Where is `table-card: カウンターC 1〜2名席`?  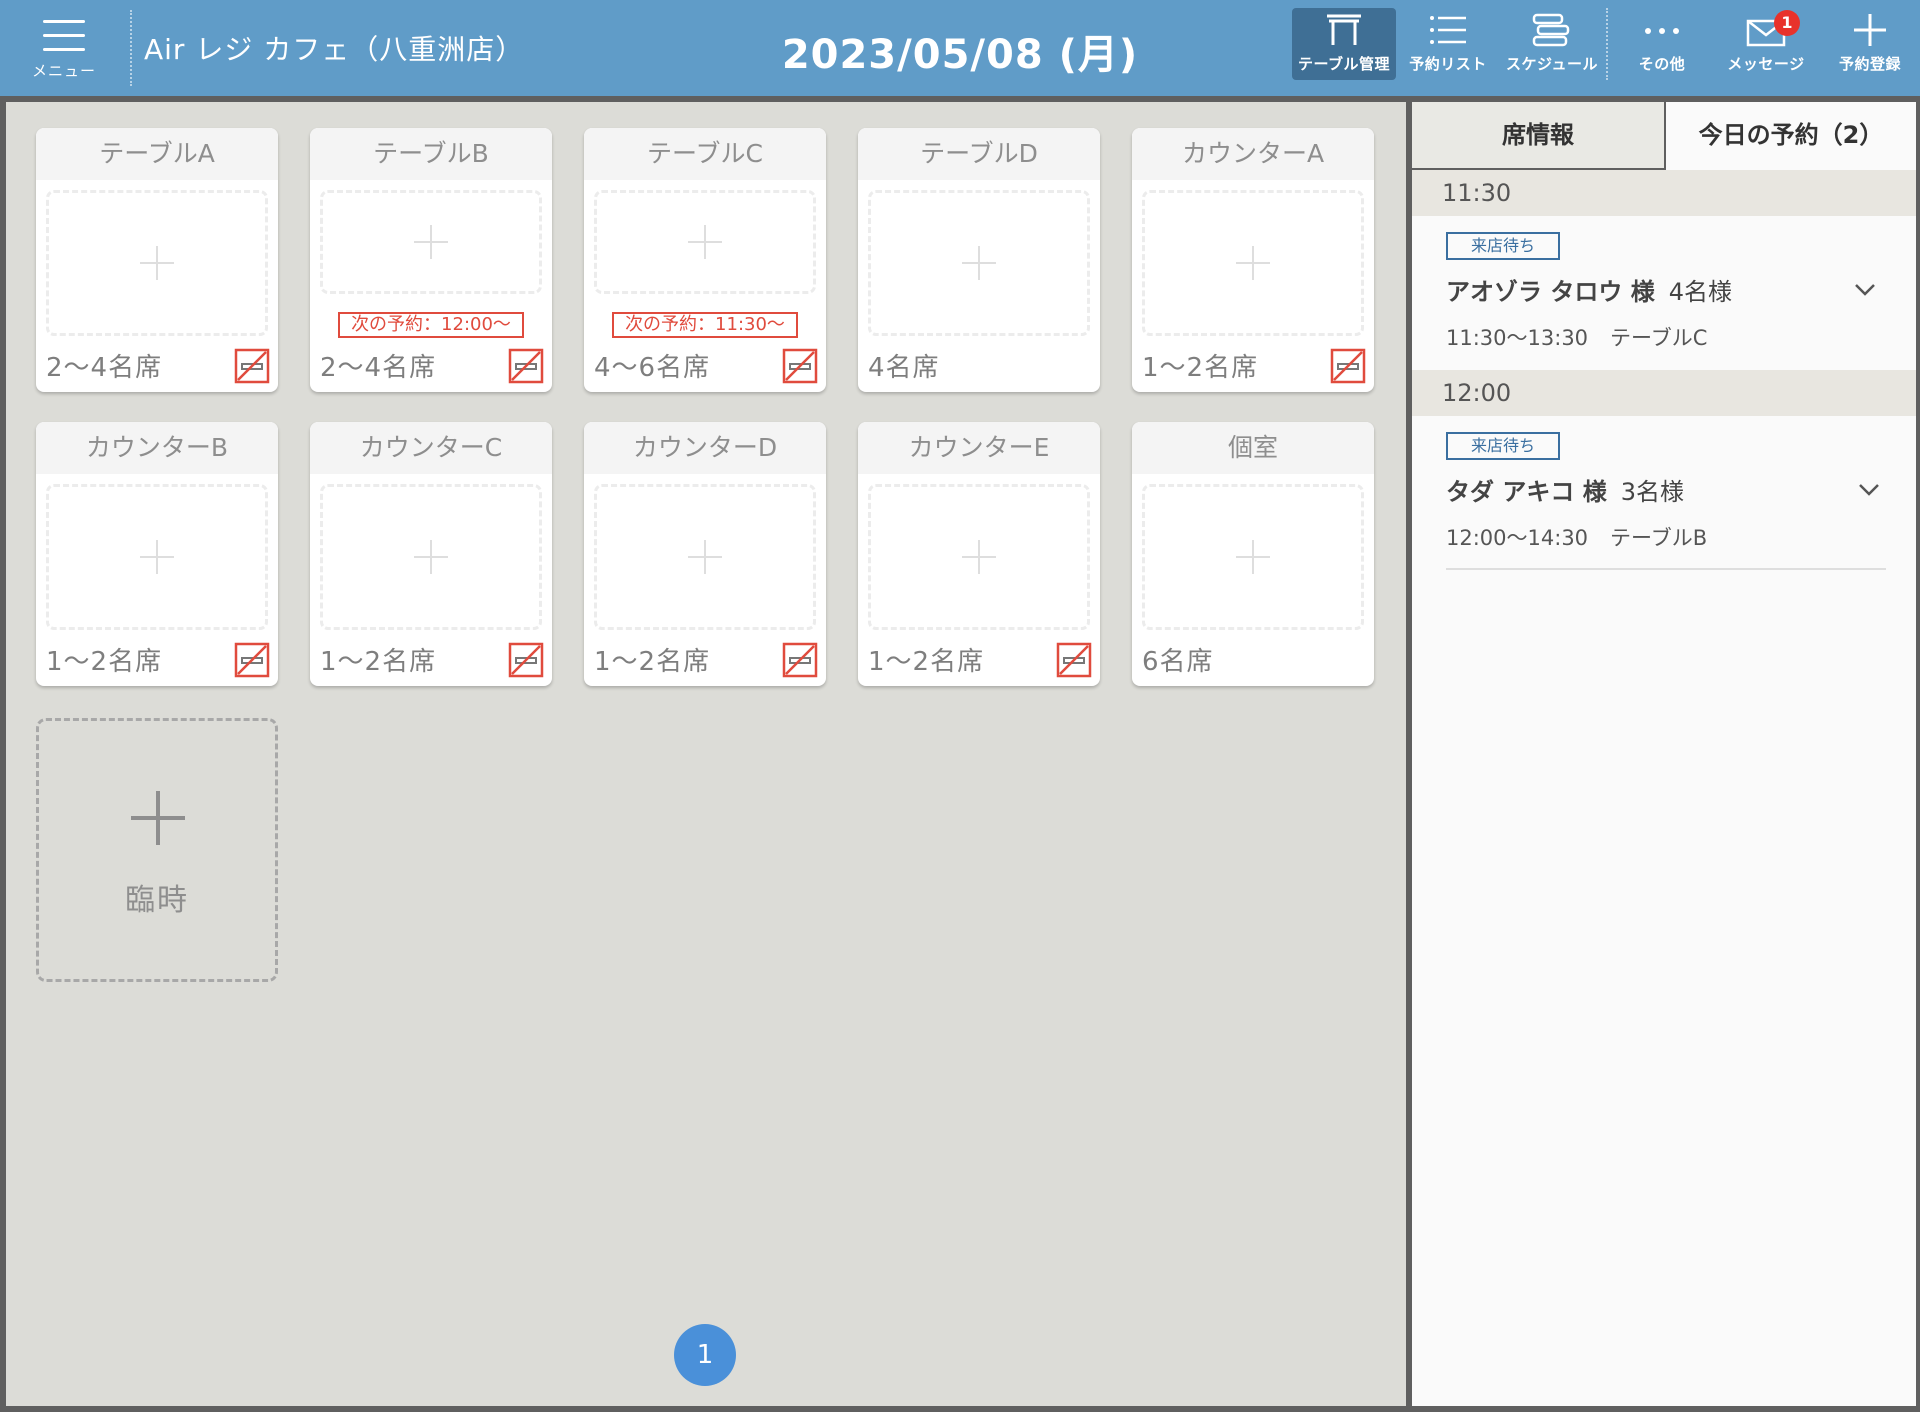 table-card: カウンターC 1〜2名席 is located at coordinates (431, 554).